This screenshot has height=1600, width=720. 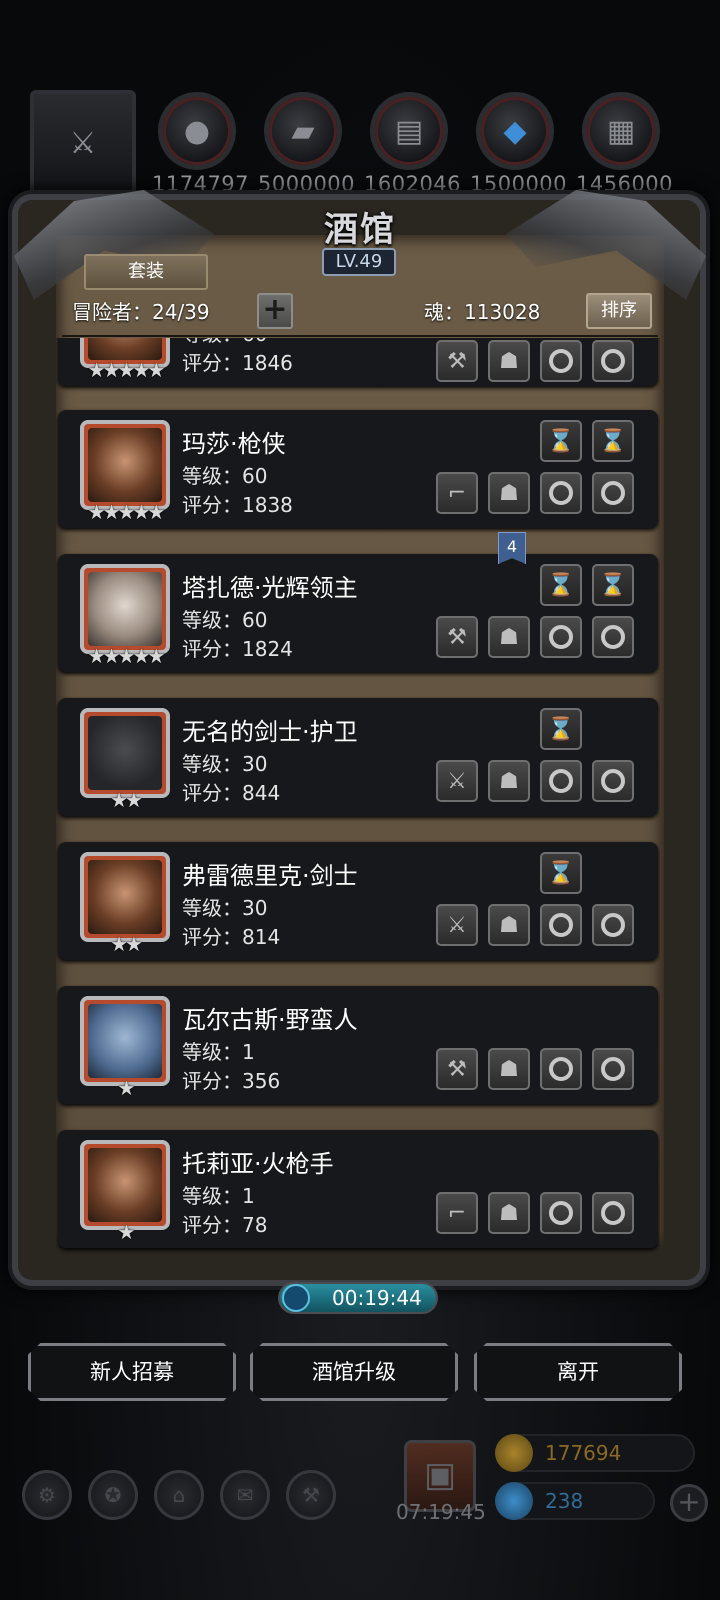 I want to click on ore-value: 1174797, so click(x=201, y=184).